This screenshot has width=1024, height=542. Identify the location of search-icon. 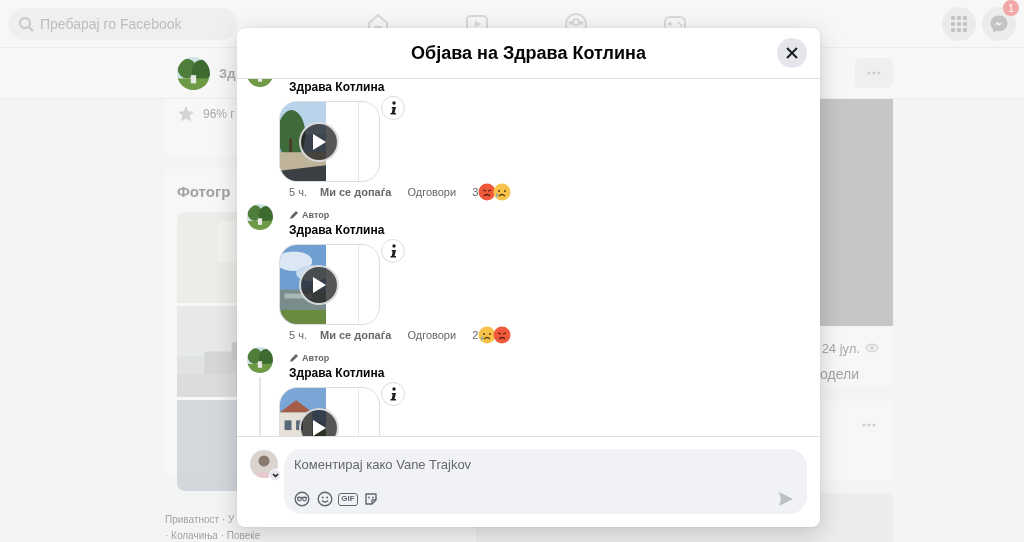
(26, 23).